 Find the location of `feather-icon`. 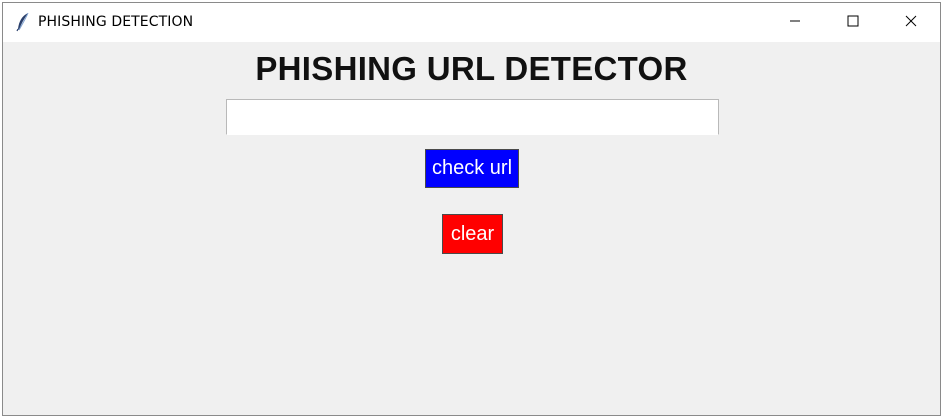

feather-icon is located at coordinates (23, 22).